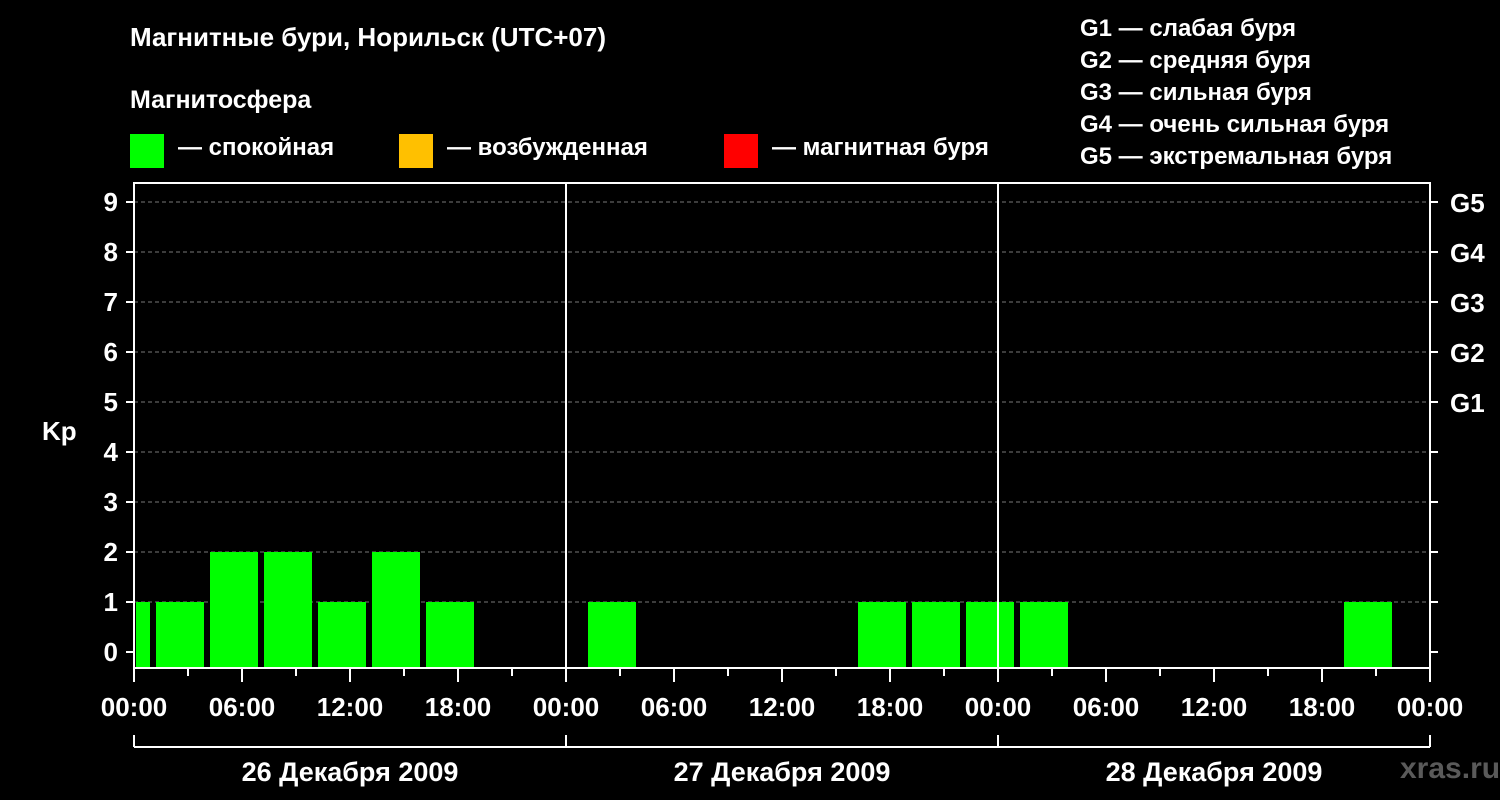 This screenshot has height=800, width=1500. What do you see at coordinates (1467, 303) in the screenshot?
I see `g-level-label: G3` at bounding box center [1467, 303].